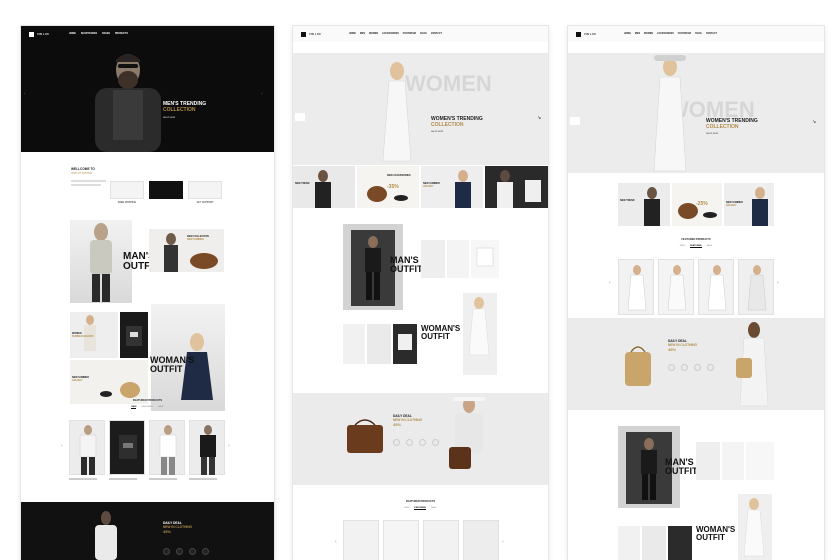 This screenshot has height=560, width=840. I want to click on hero-title: MEN'S TRENDING COLLECTION SHOP NOW, so click(184, 110).